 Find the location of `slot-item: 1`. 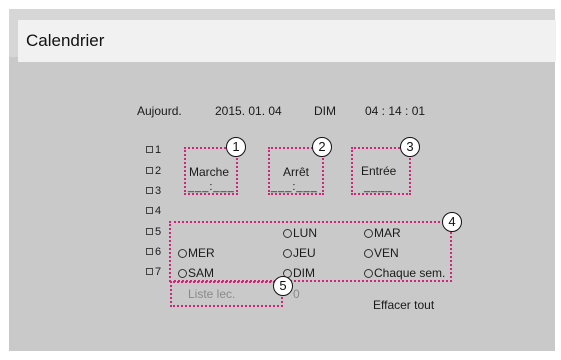

slot-item: 1 is located at coordinates (153, 150).